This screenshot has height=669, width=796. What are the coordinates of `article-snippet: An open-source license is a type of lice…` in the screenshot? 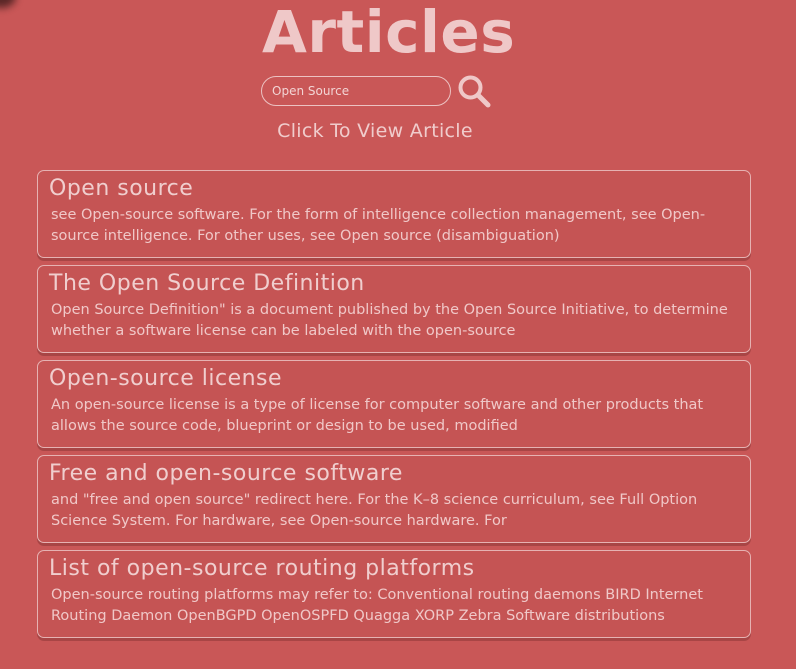 It's located at (377, 415).